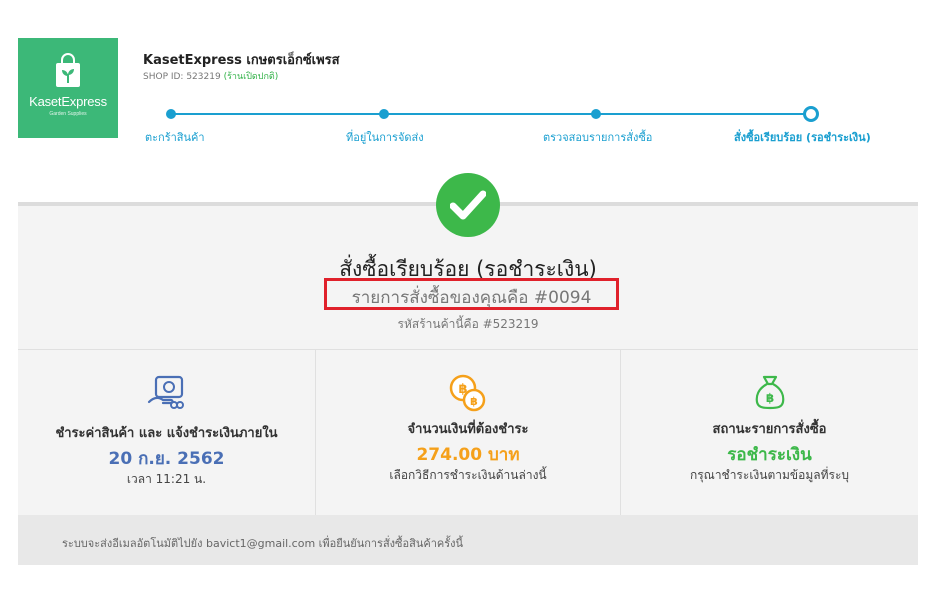  I want to click on coins-icon: ฿ ฿, so click(467, 393).